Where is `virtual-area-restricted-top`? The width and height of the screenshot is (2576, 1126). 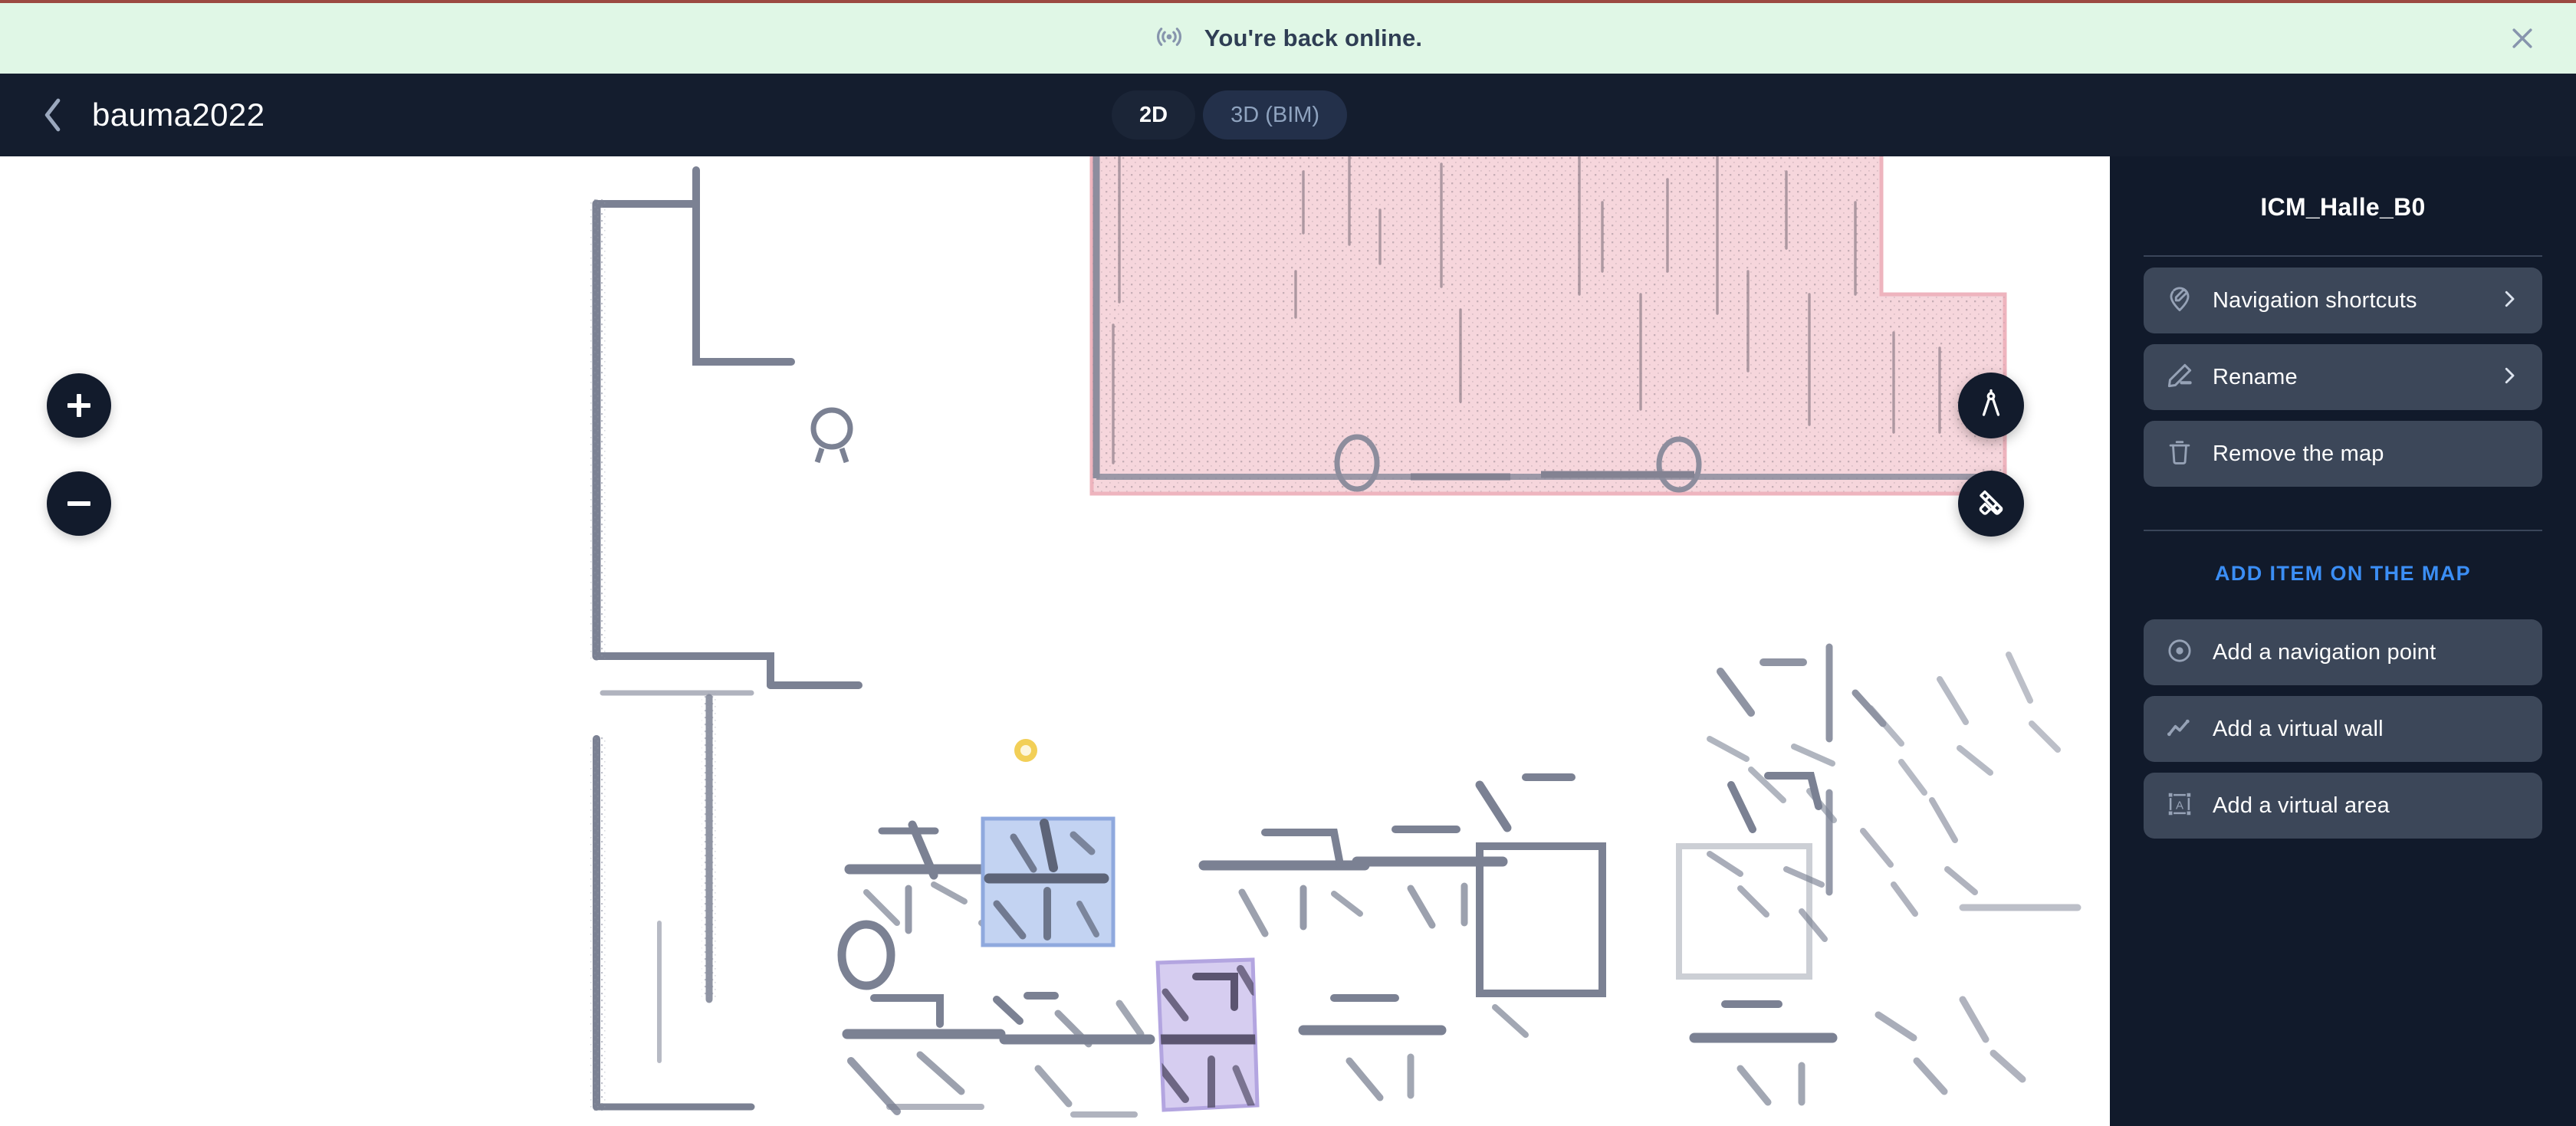
virtual-area-restricted-top is located at coordinates (1548, 326).